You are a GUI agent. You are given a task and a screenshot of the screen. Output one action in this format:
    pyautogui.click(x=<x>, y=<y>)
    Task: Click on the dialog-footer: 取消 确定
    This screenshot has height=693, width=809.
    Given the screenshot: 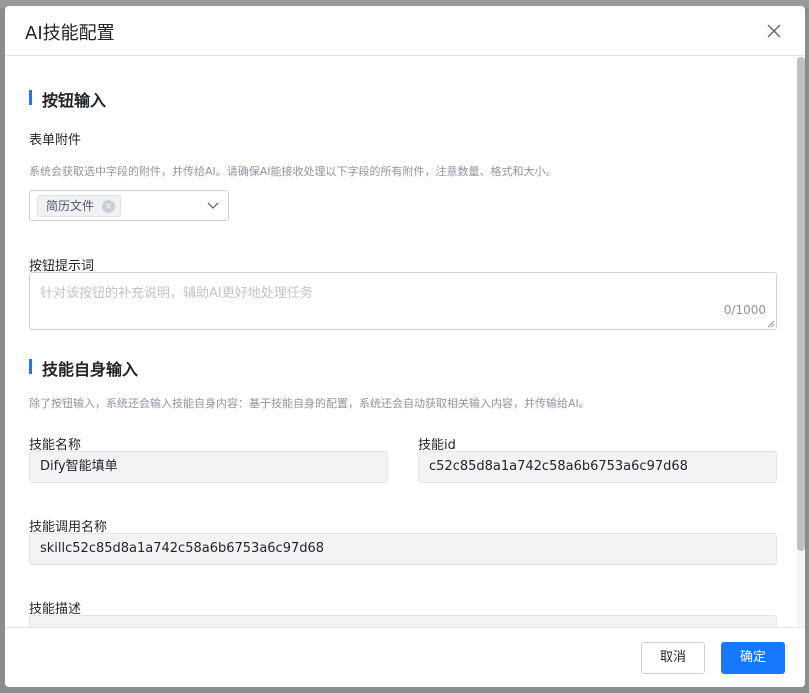 What is the action you would take?
    pyautogui.click(x=405, y=657)
    